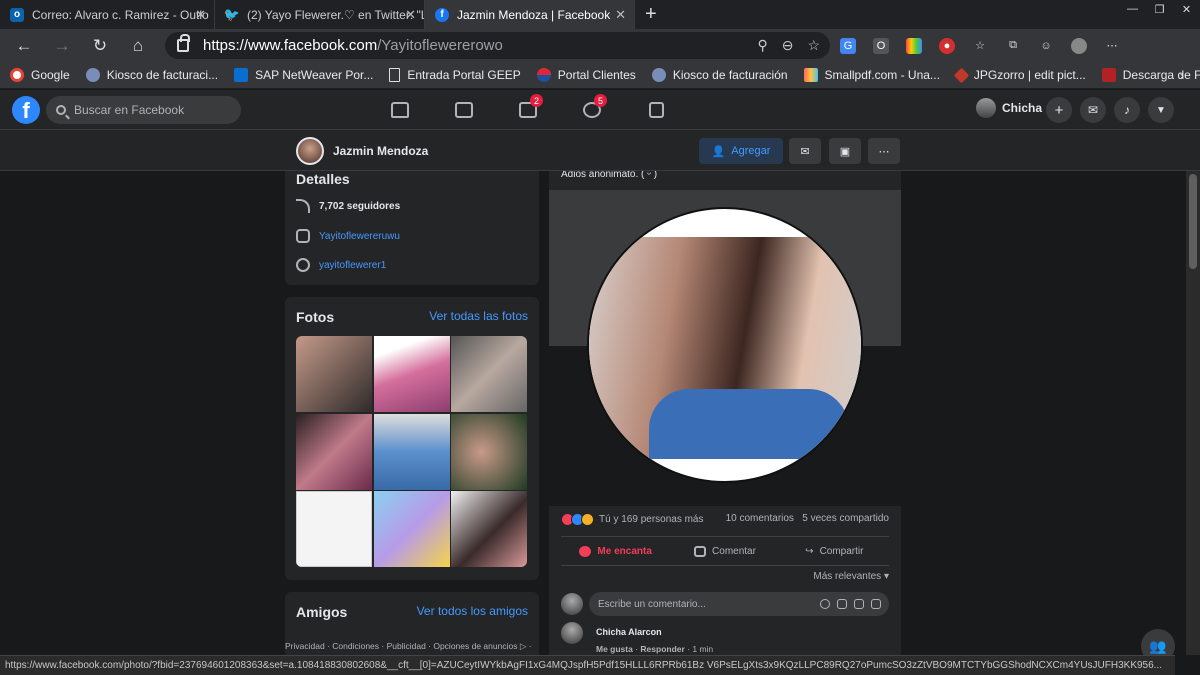 The image size is (1200, 675). What do you see at coordinates (1161, 110) in the screenshot?
I see `account-menu-button: ▼` at bounding box center [1161, 110].